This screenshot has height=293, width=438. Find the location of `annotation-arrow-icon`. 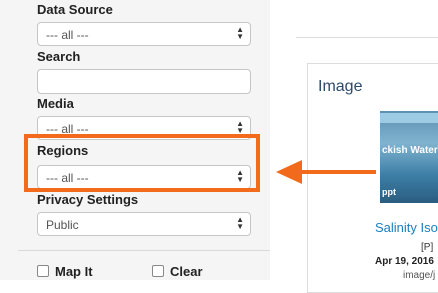

annotation-arrow-icon is located at coordinates (326, 172).